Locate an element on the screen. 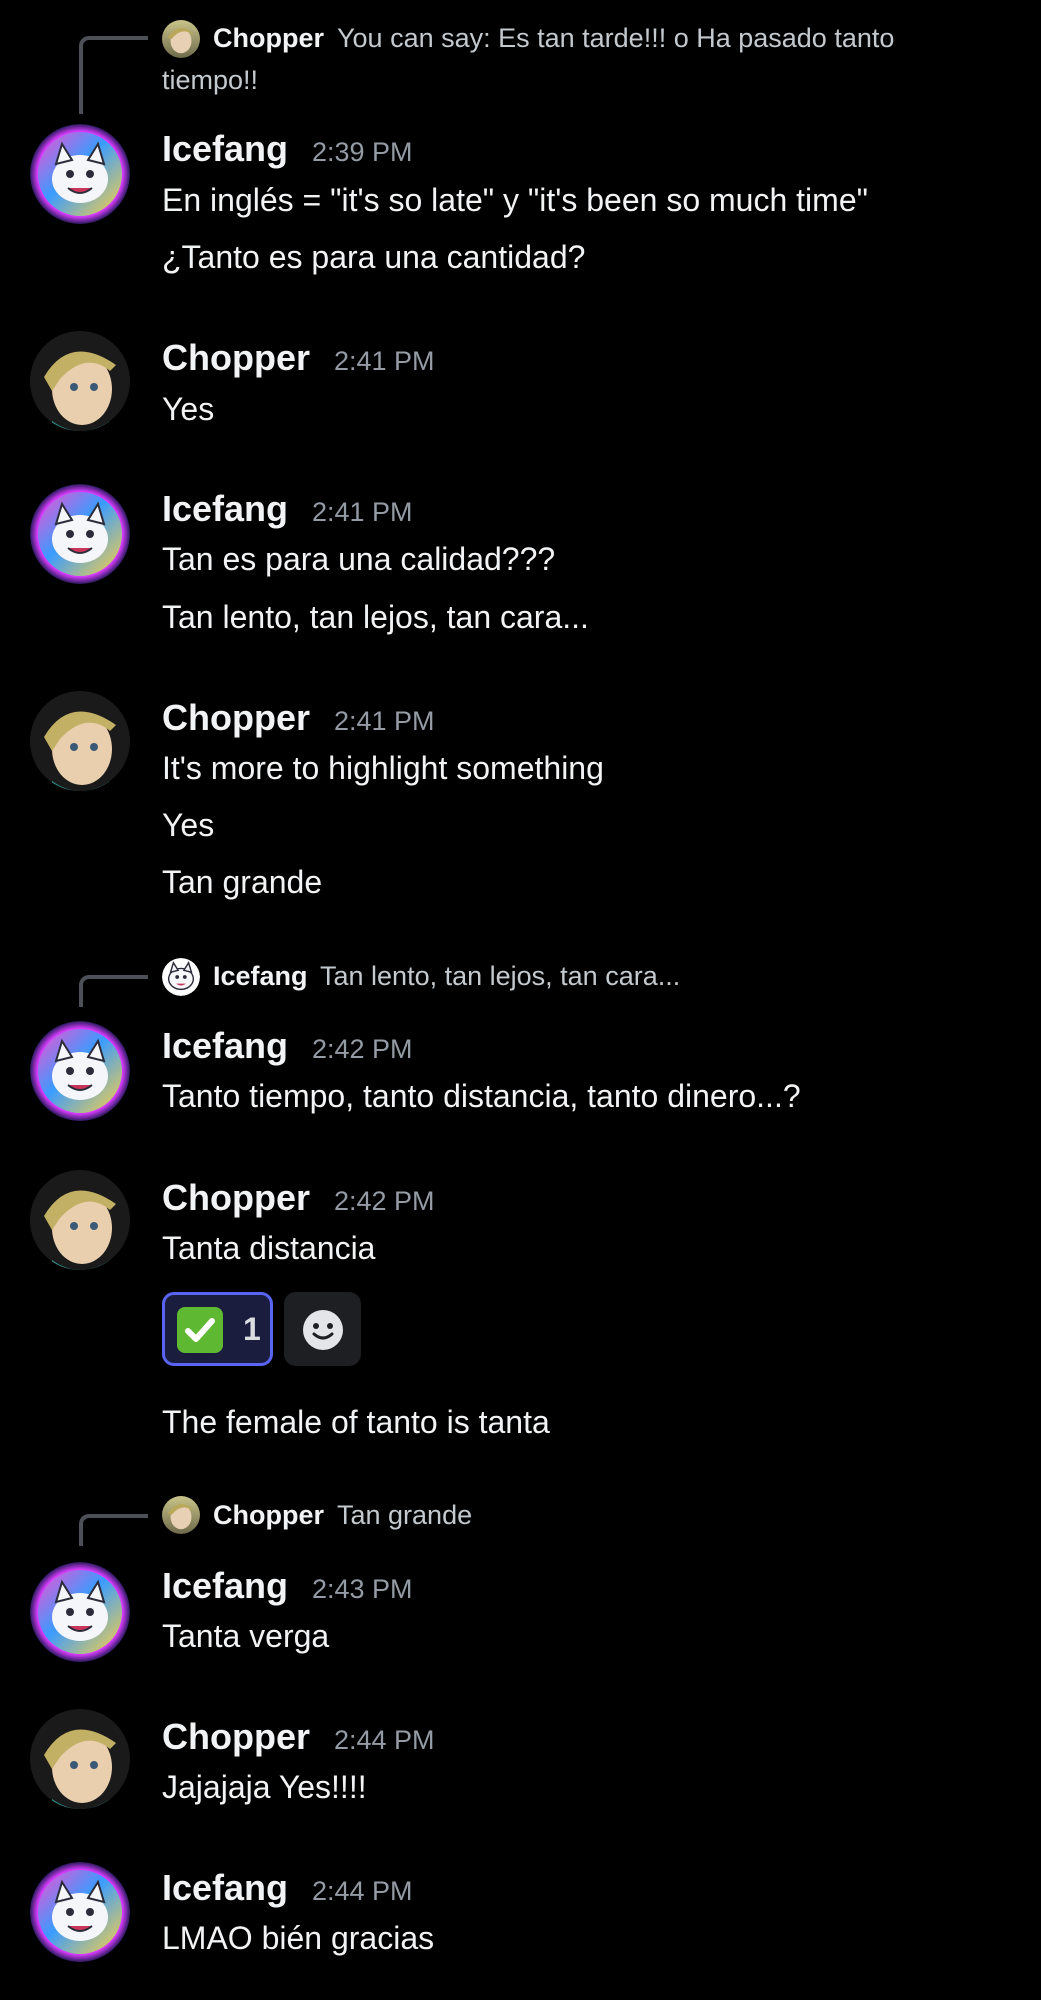 This screenshot has width=1041, height=2000. message-timestamp: 2:39 PM is located at coordinates (362, 152).